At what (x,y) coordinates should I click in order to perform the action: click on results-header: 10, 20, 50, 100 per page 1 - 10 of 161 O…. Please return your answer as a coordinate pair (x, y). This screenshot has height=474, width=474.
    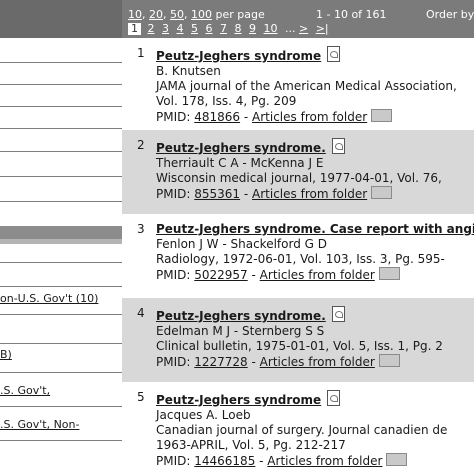
    Looking at the image, I should click on (298, 19).